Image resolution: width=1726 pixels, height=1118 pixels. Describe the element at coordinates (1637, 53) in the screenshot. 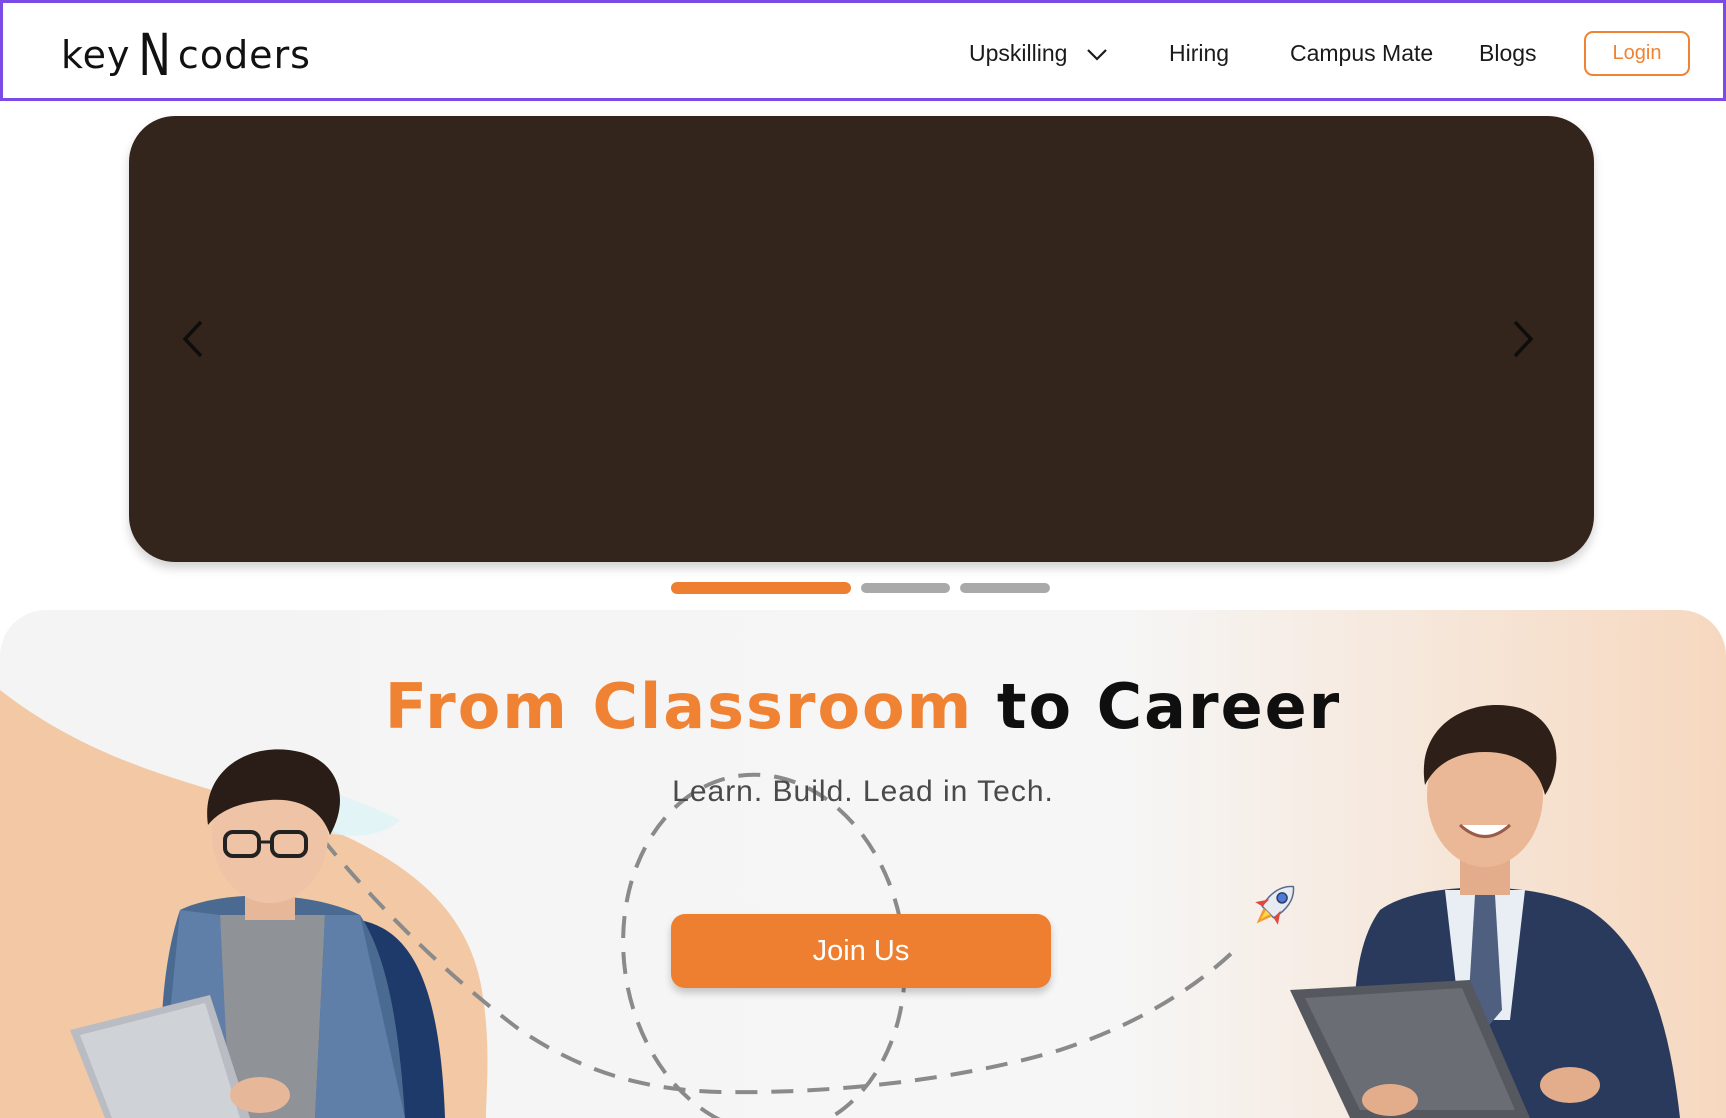

I see `login-button: Login` at that location.